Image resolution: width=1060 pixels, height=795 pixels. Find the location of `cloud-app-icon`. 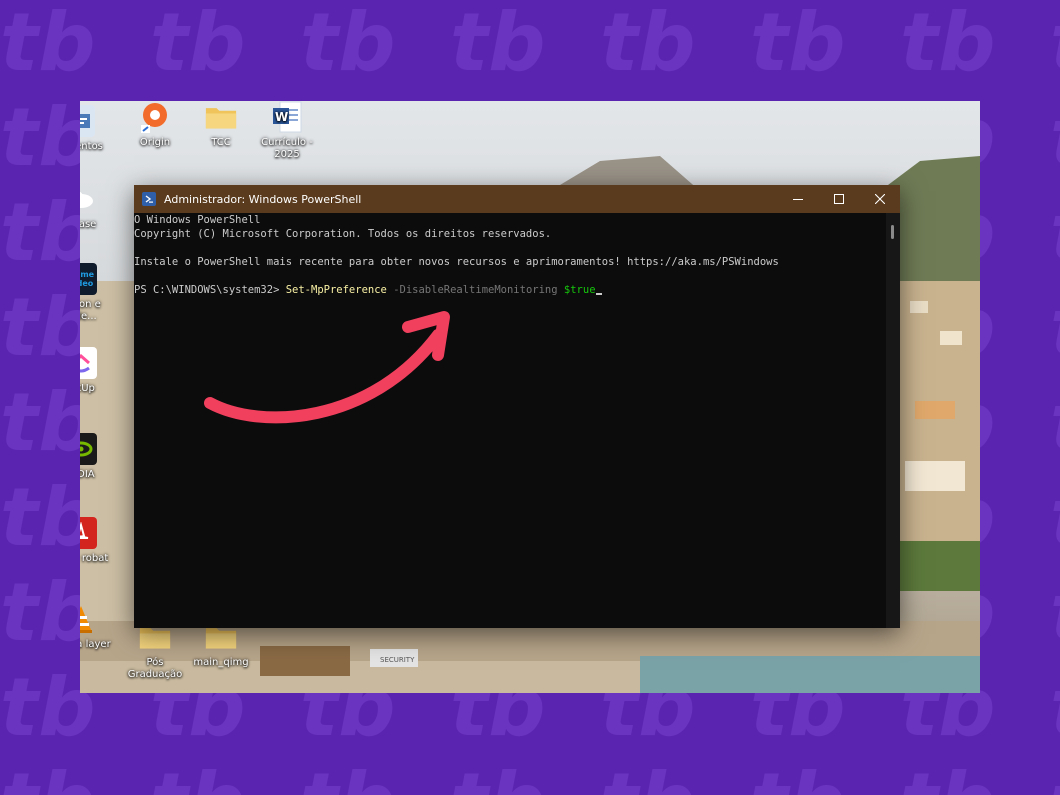

cloud-app-icon is located at coordinates (88, 199).